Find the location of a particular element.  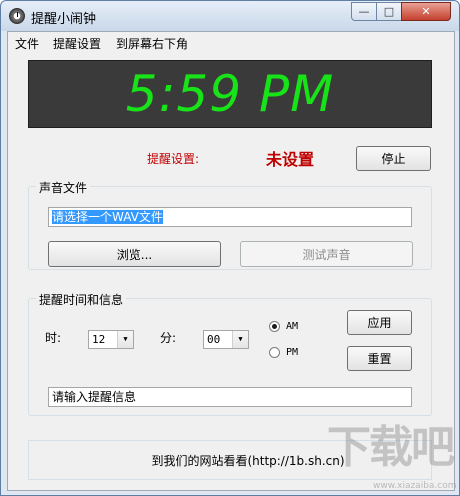

clock-icon is located at coordinates (17, 16).